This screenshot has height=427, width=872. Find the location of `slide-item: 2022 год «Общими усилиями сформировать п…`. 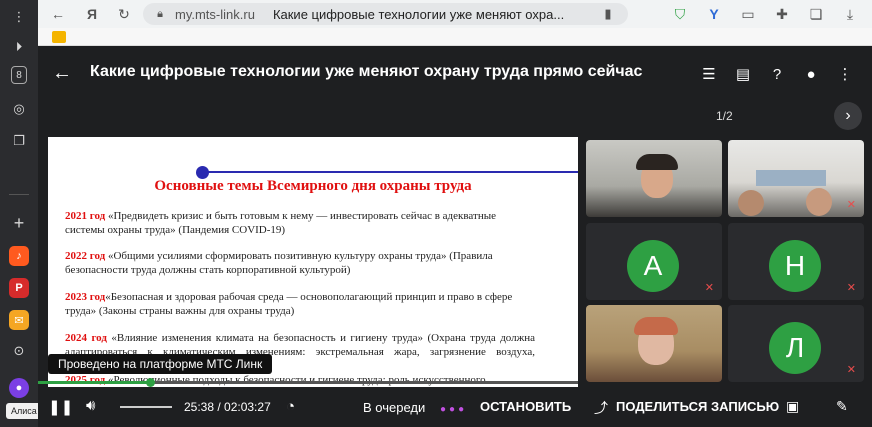

slide-item: 2022 год «Общими усилиями сформировать п… is located at coordinates (279, 263).